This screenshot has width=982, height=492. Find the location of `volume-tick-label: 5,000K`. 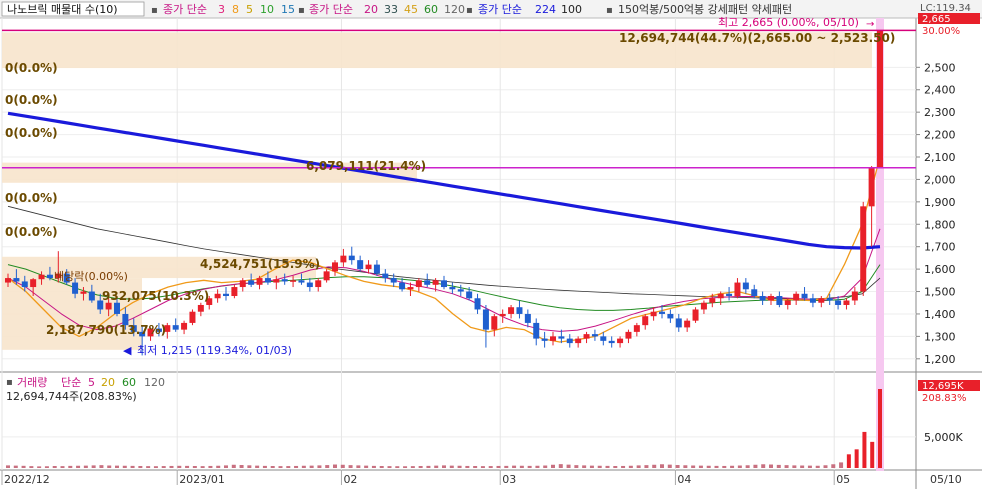

volume-tick-label: 5,000K is located at coordinates (943, 437).